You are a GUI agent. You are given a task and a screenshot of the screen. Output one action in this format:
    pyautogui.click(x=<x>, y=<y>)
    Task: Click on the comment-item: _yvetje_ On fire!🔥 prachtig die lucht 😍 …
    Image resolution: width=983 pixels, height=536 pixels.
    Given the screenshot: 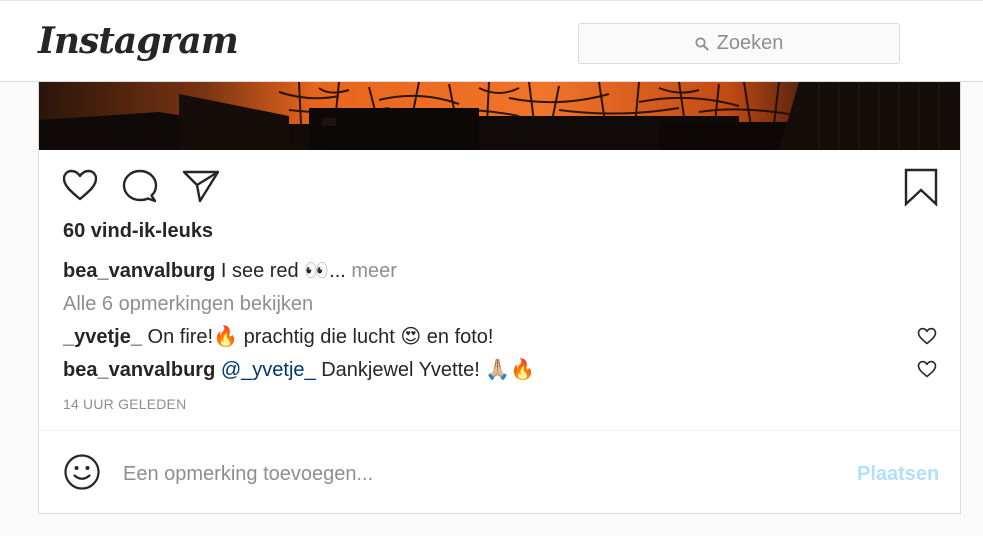 What is the action you would take?
    pyautogui.click(x=278, y=337)
    